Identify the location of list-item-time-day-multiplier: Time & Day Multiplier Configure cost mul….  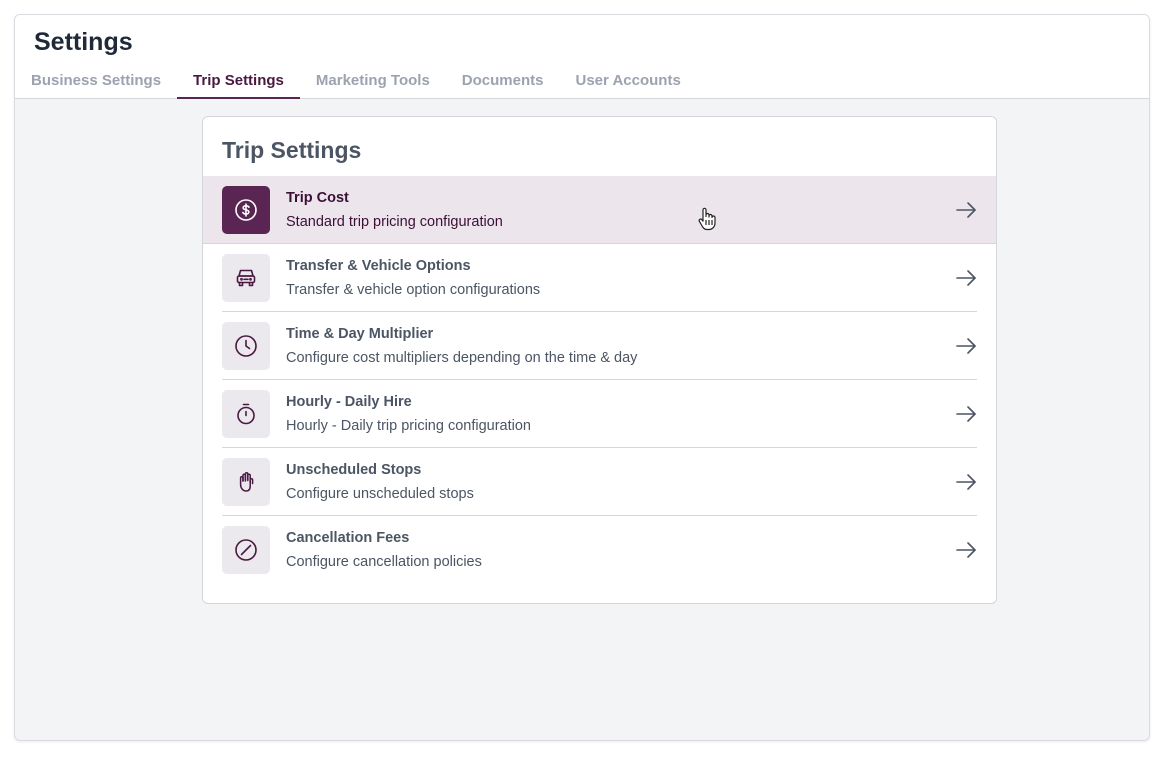
(599, 346).